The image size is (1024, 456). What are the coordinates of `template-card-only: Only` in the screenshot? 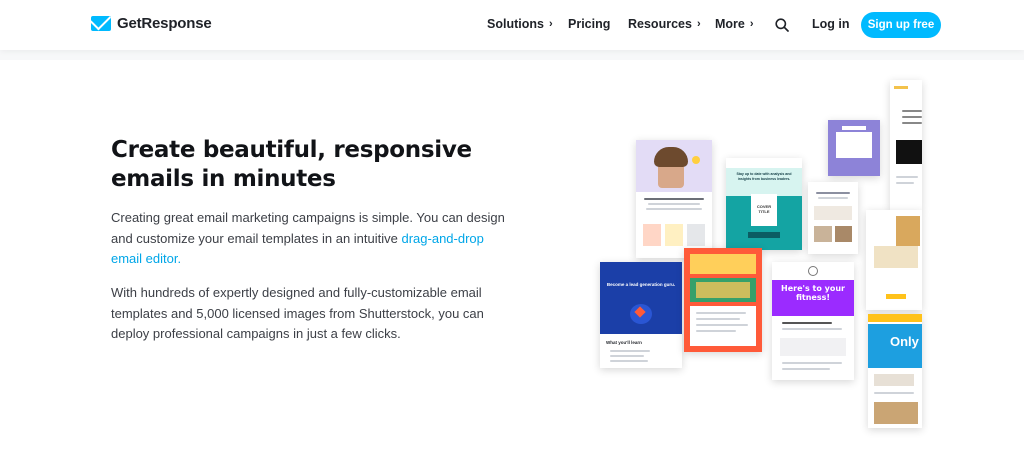 It's located at (895, 371).